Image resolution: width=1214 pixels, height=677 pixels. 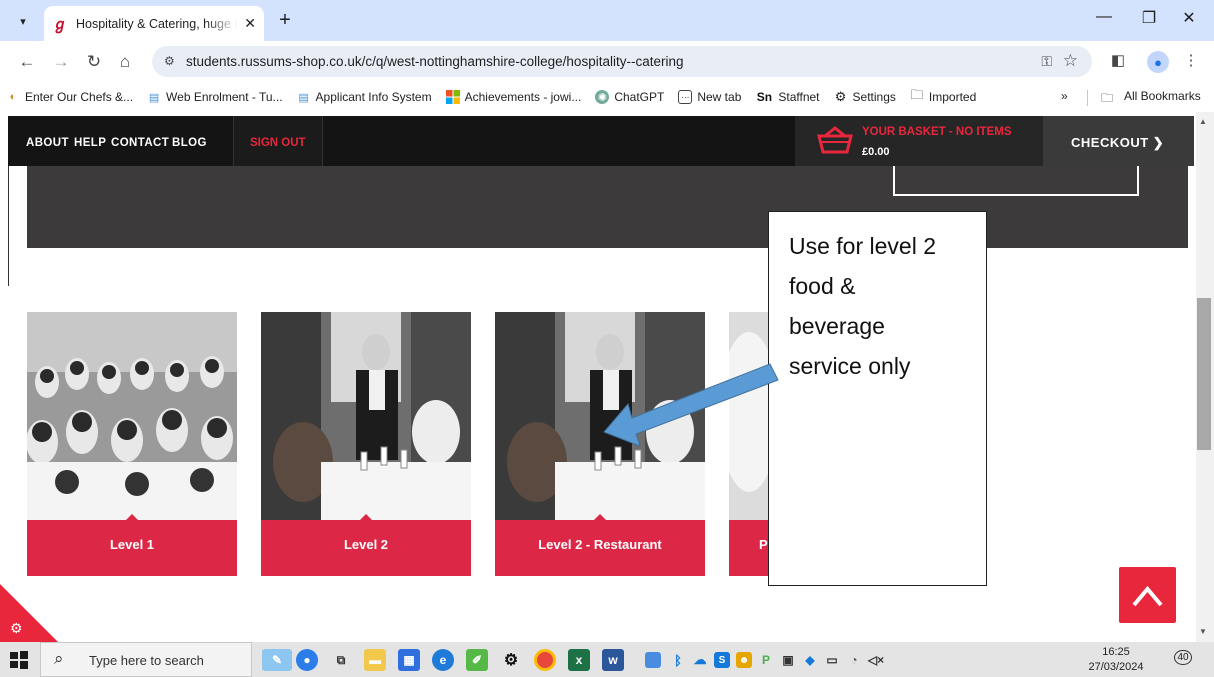 What do you see at coordinates (850, 366) in the screenshot?
I see `callout-line: service only` at bounding box center [850, 366].